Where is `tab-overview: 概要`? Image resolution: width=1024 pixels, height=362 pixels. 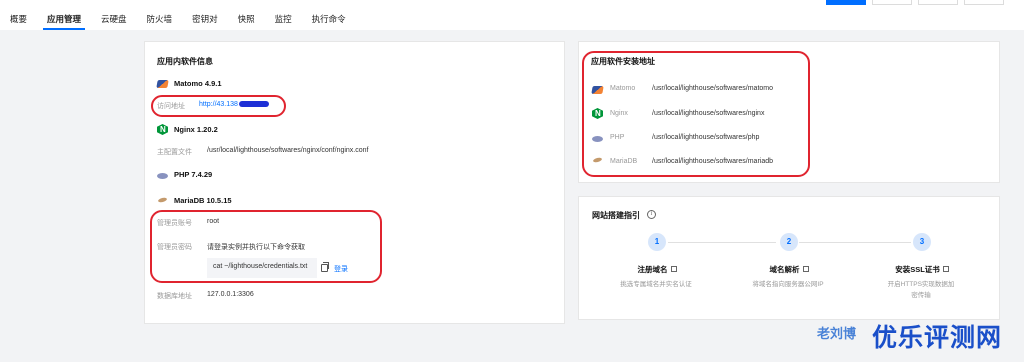 tab-overview: 概要 is located at coordinates (18, 21).